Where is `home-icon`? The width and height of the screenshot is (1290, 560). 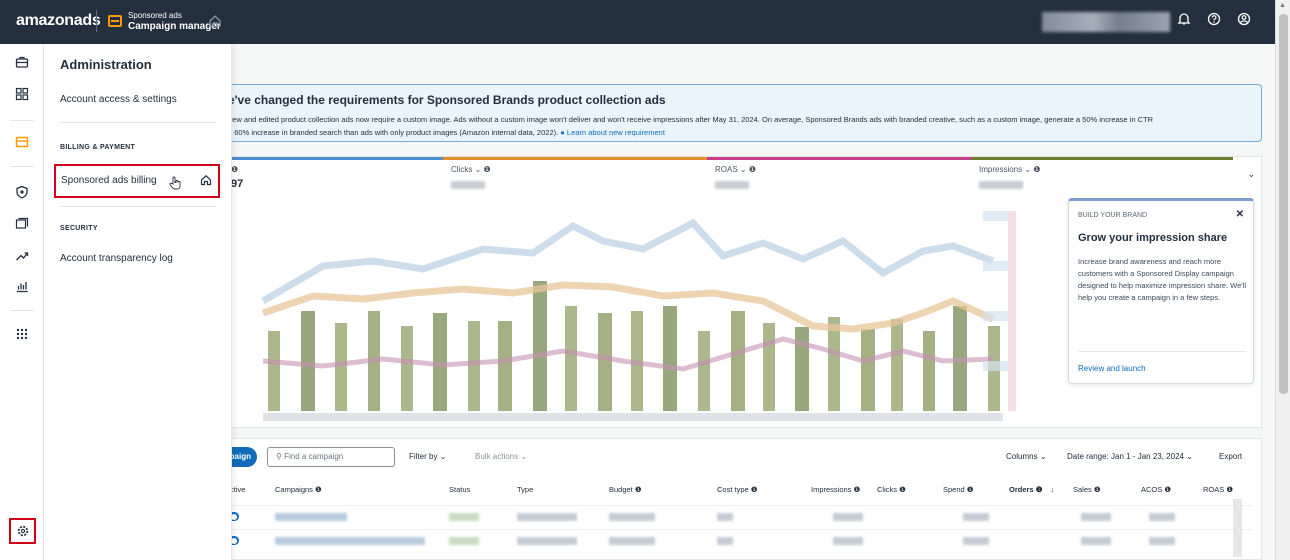
home-icon is located at coordinates (215, 21).